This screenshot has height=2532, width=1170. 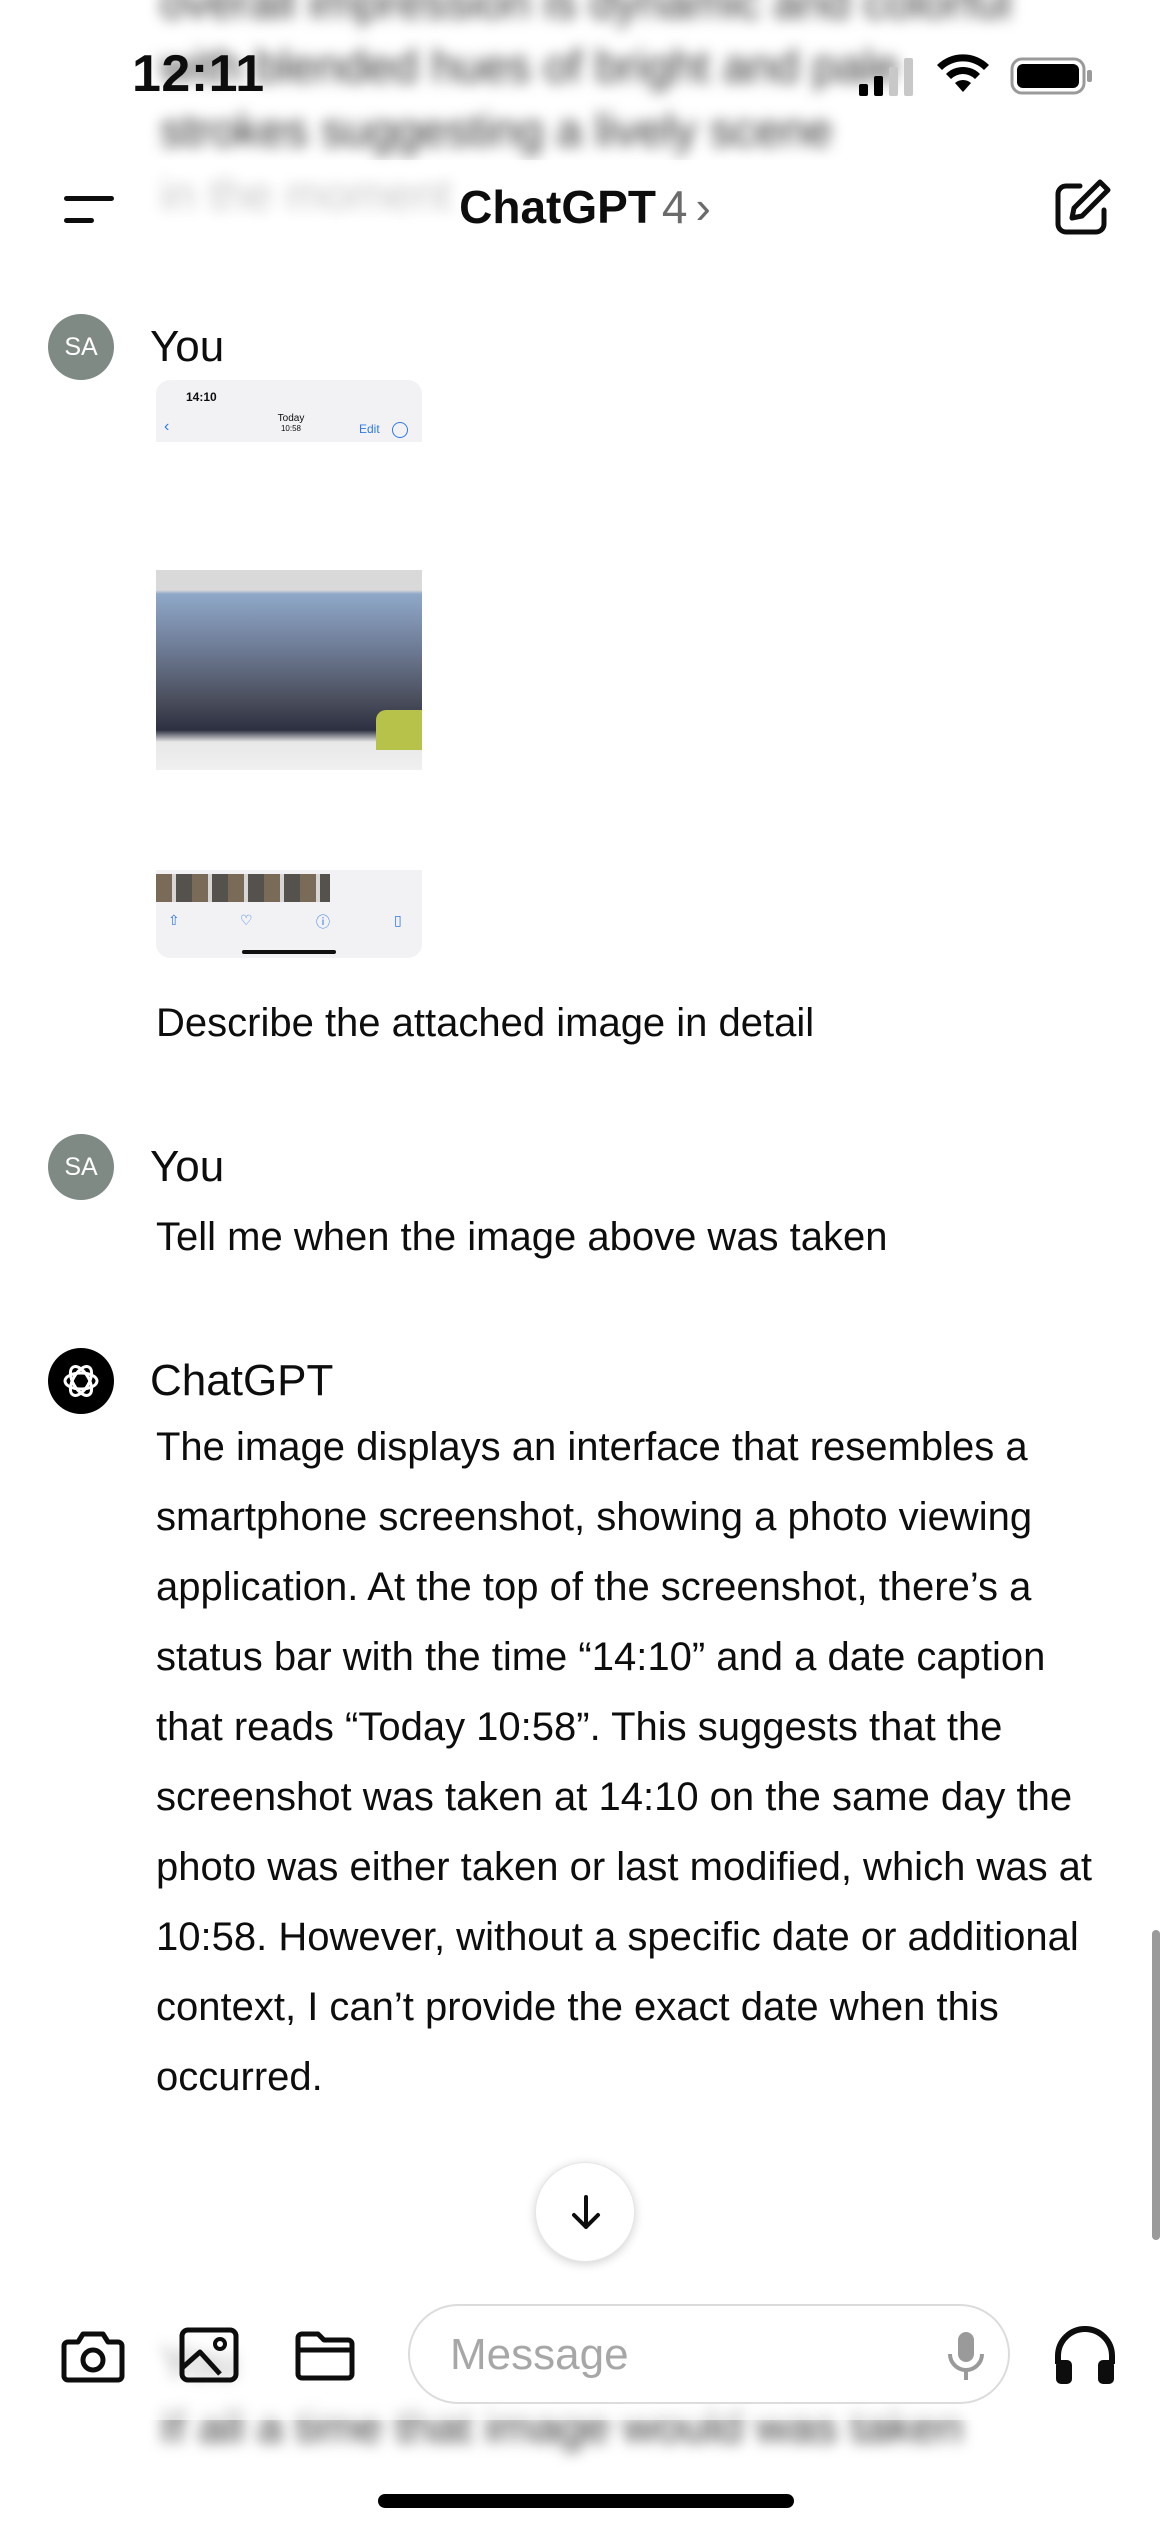 I want to click on chat-header: ChatGPT 4 ›, so click(x=585, y=210).